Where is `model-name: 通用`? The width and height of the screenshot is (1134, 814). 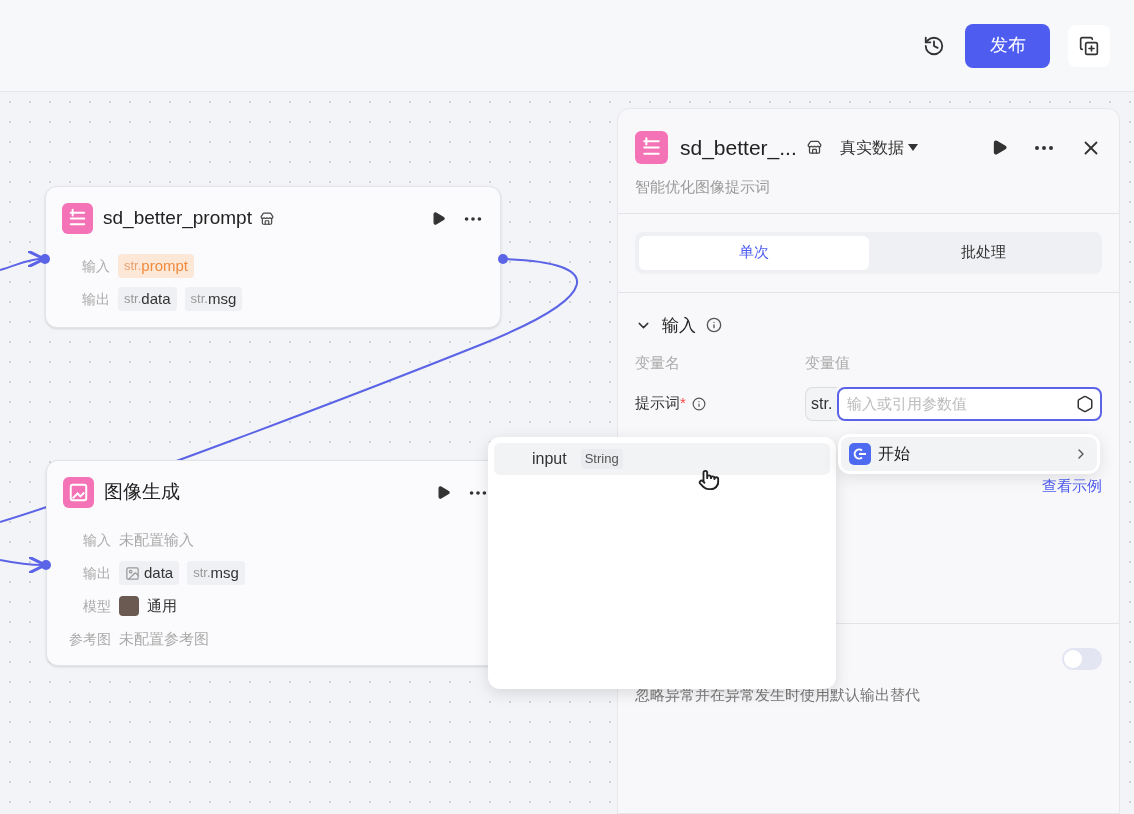 model-name: 通用 is located at coordinates (162, 605).